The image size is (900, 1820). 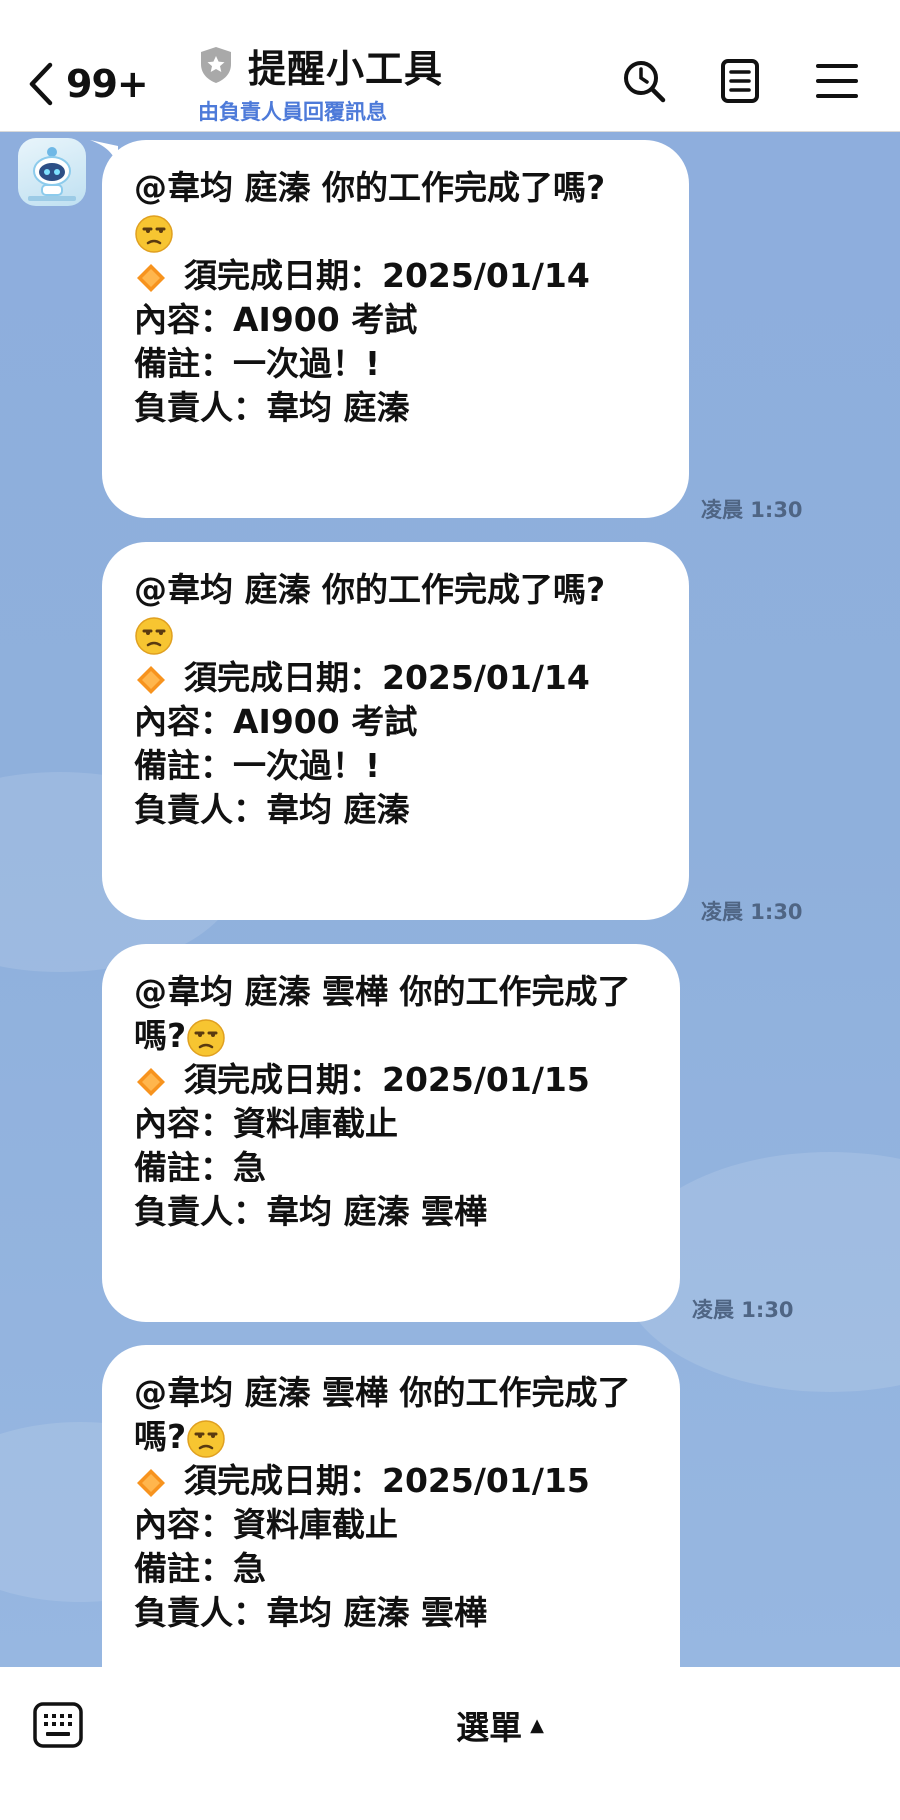 I want to click on bot-avatar, so click(x=52, y=172).